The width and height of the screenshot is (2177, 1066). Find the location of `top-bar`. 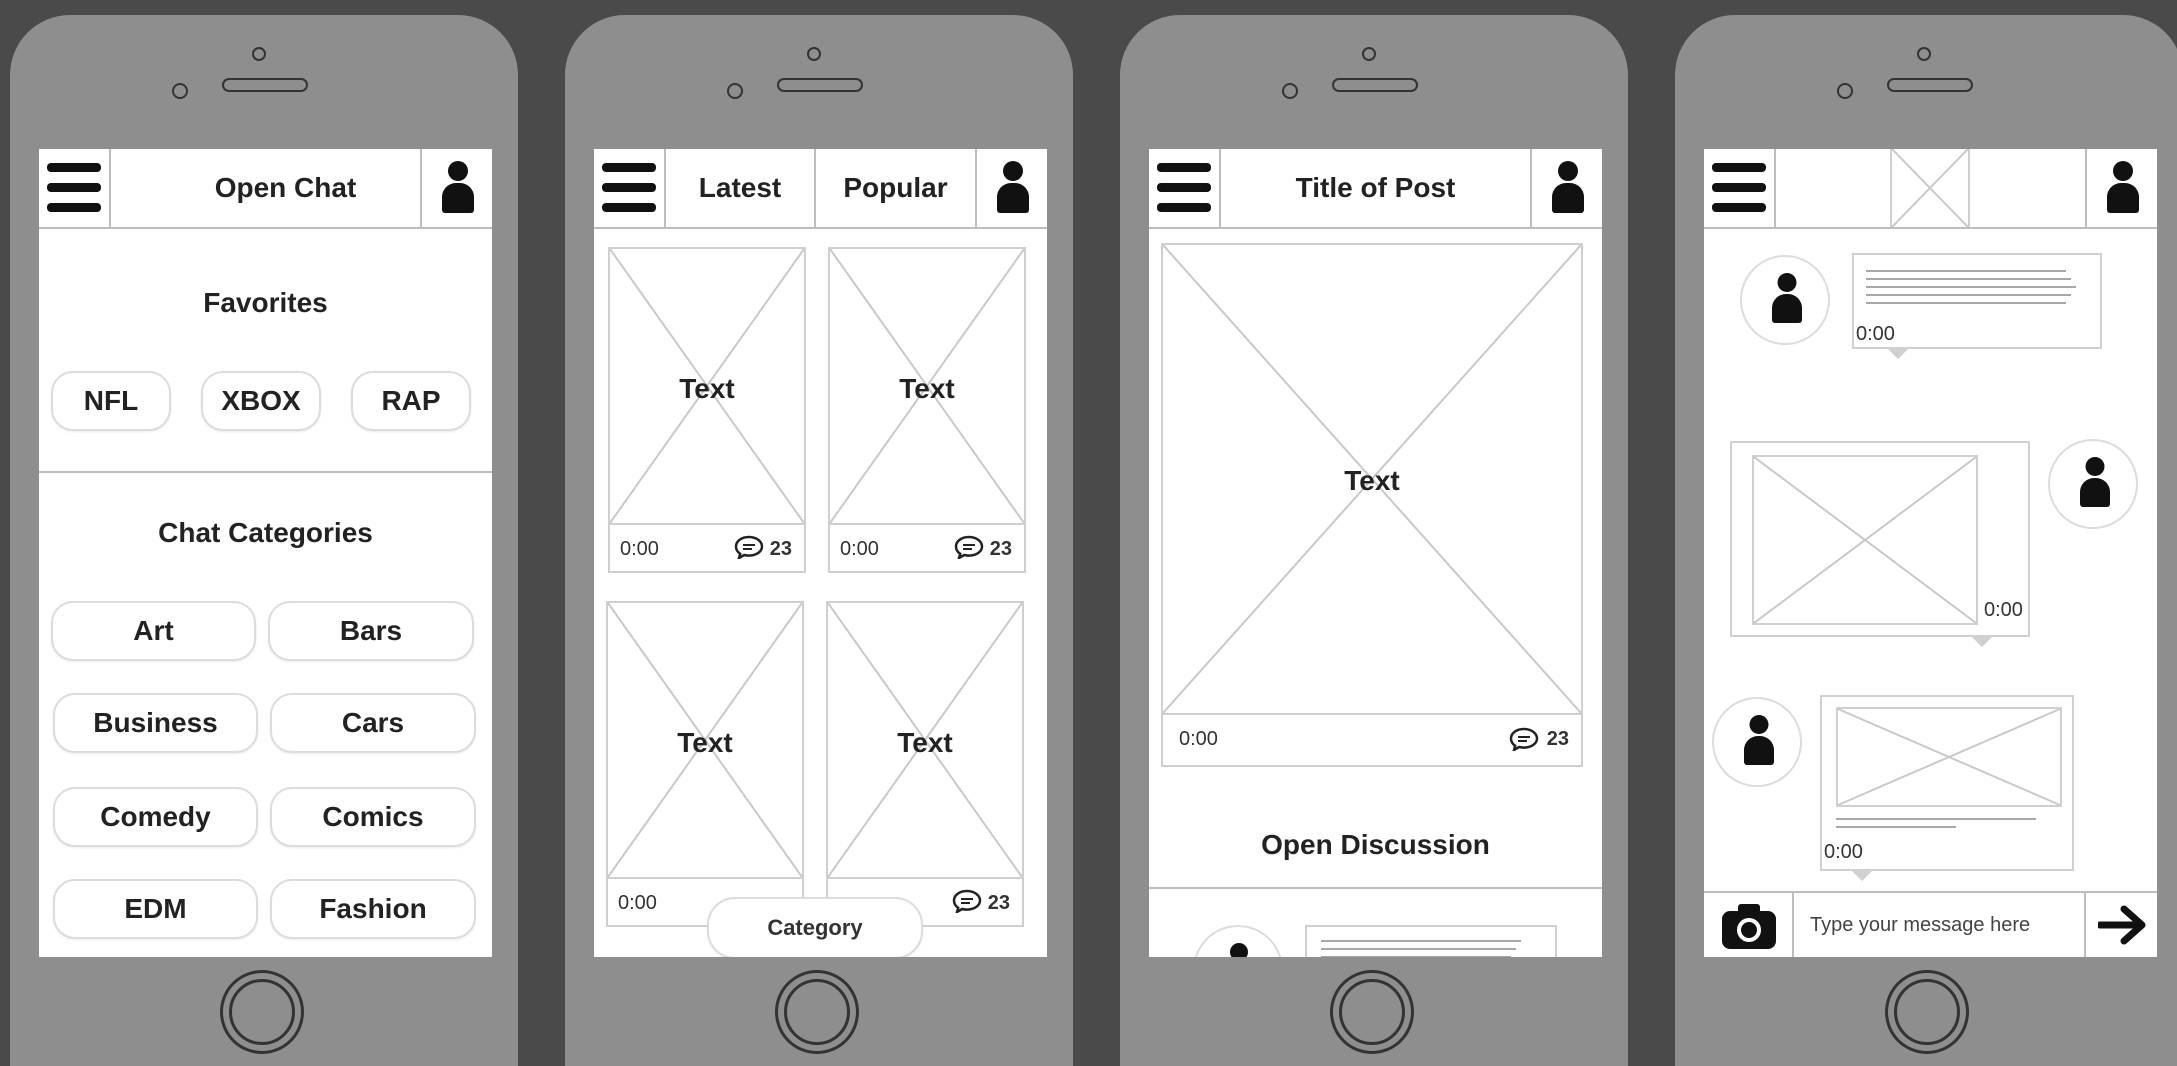

top-bar is located at coordinates (1930, 189).